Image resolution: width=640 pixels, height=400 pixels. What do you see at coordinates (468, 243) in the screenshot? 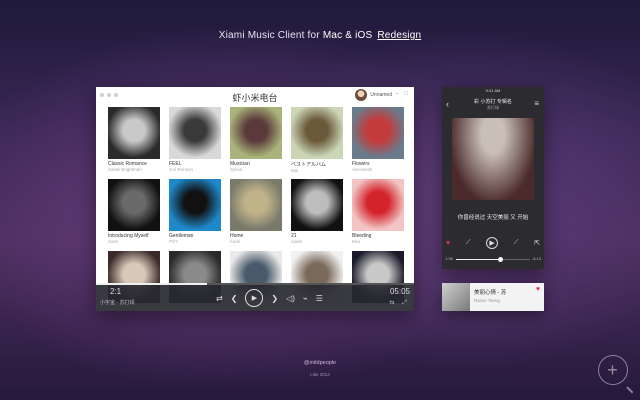
I see `prev-icon: ⟋` at bounding box center [468, 243].